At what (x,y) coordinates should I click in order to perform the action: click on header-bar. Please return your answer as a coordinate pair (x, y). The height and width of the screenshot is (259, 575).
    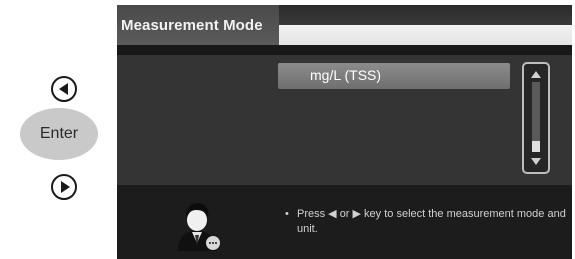
    Looking at the image, I should click on (425, 35).